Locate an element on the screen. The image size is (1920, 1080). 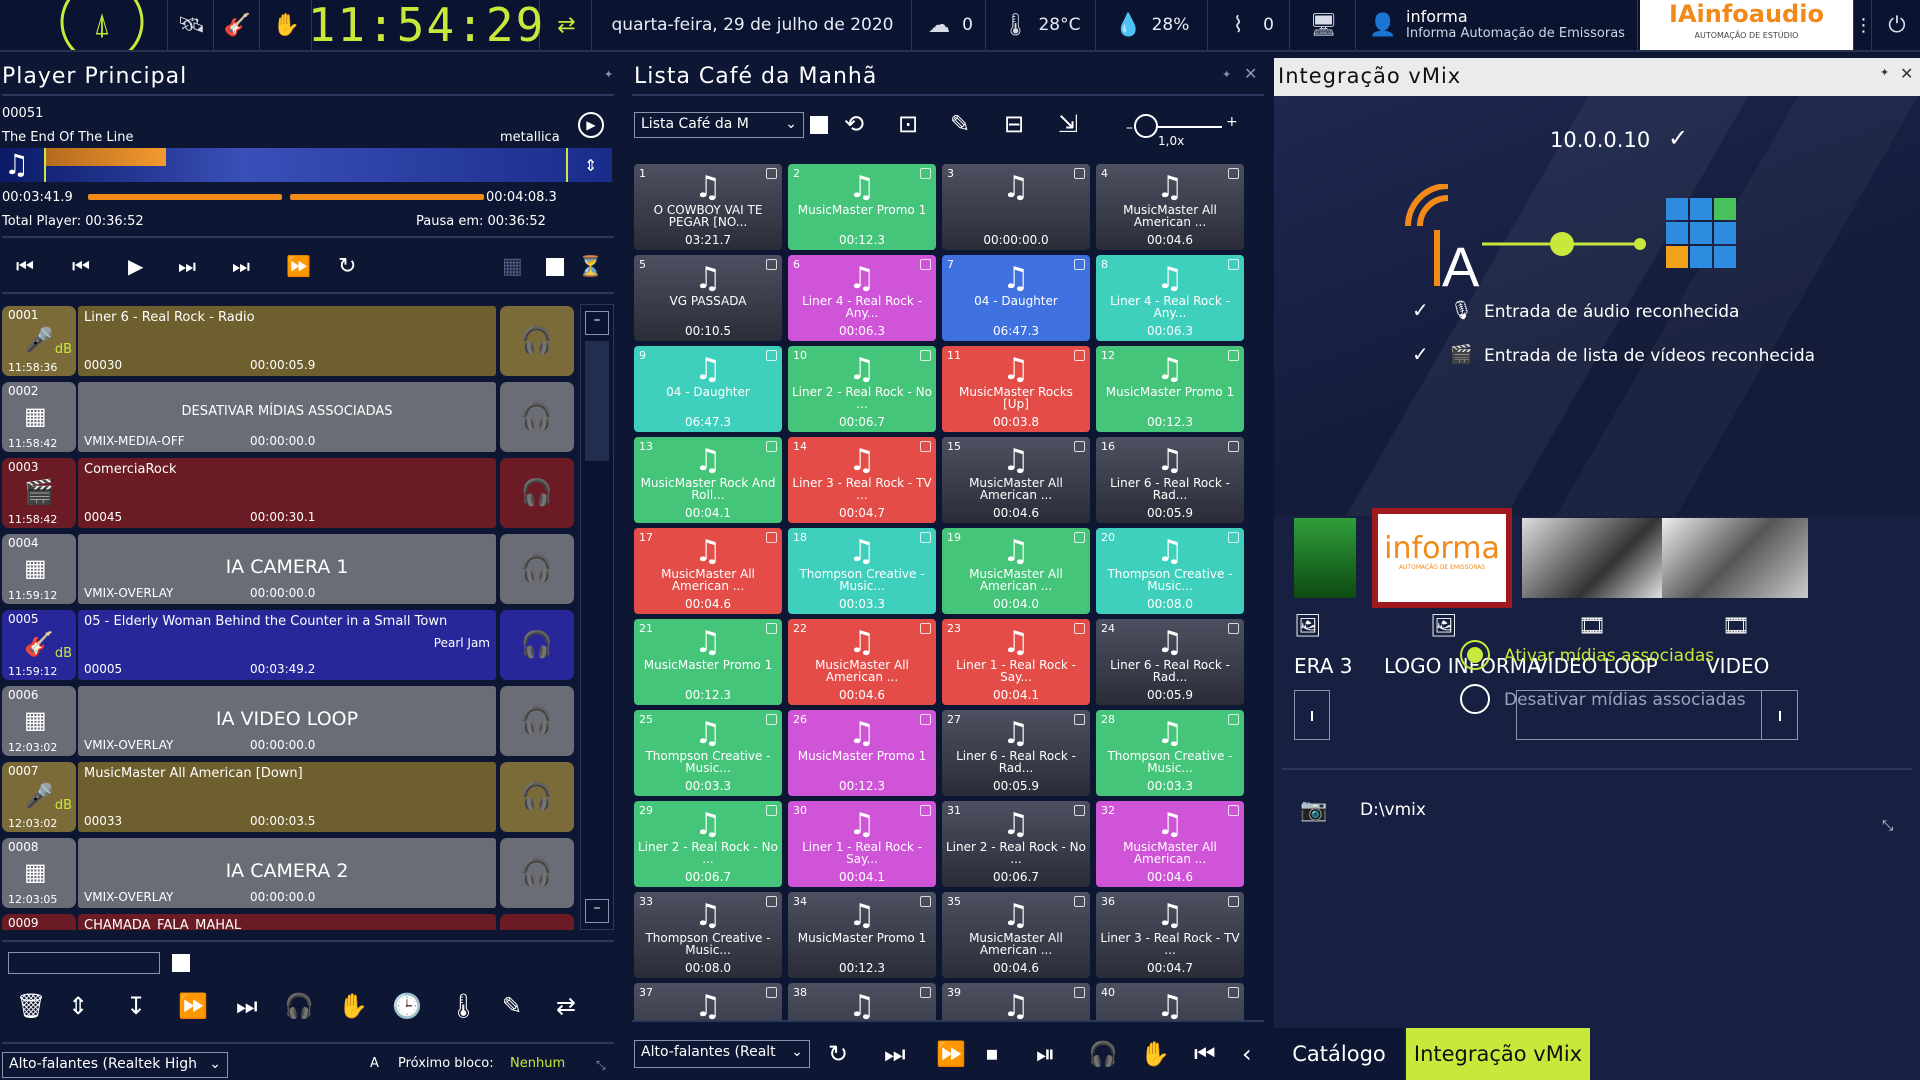
row-number-cell: 0009 is located at coordinates (39, 922).